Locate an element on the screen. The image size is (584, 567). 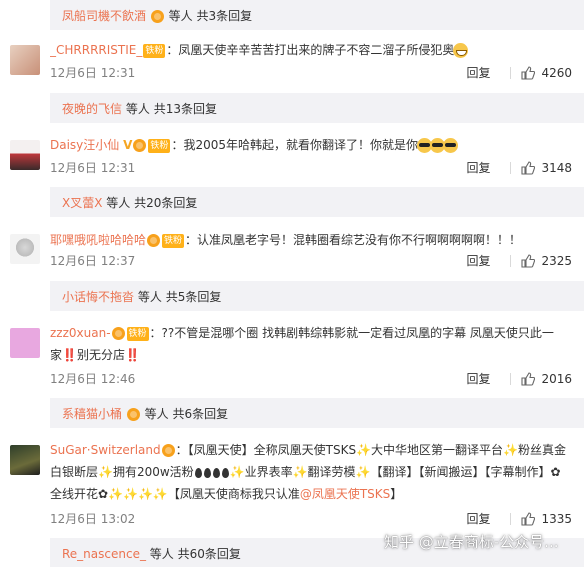
reply-count-link: 共13条回复 is located at coordinates (185, 109).